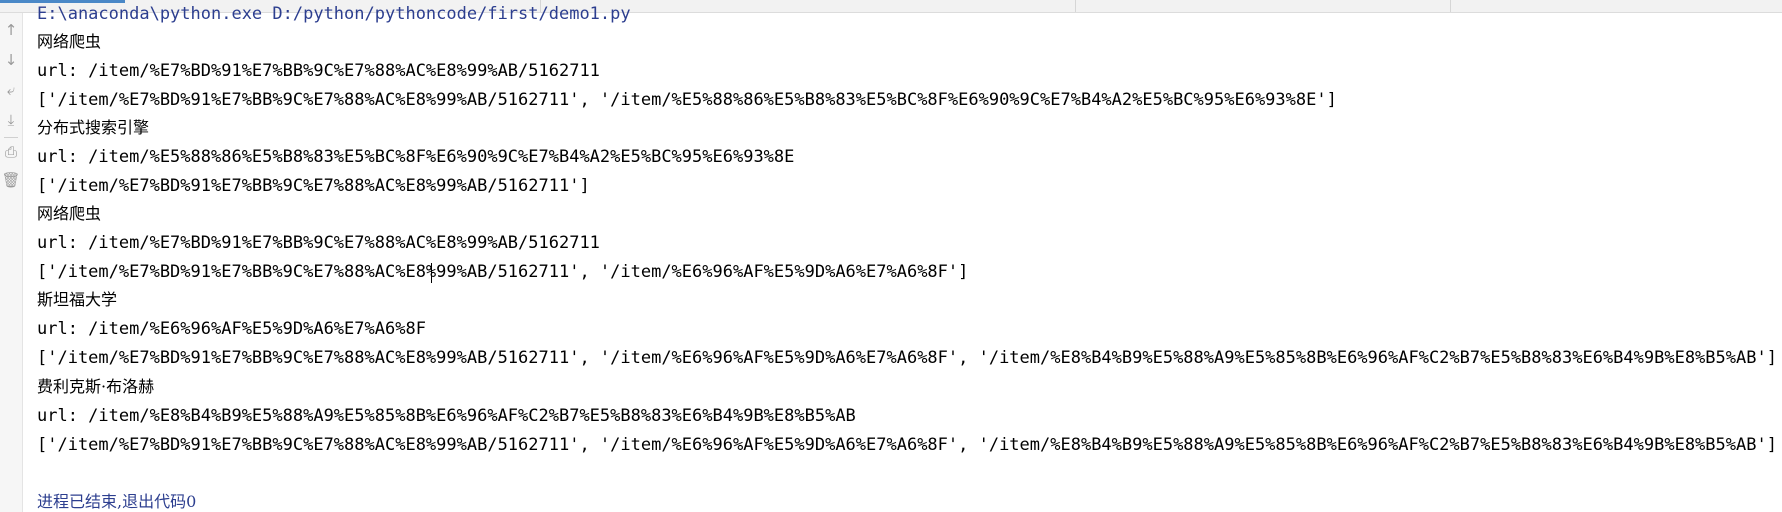  Describe the element at coordinates (231, 329) in the screenshot. I see `console-line: url: /item/%E6%96%AF%E5%9D%A6%E7%A6%8F` at that location.